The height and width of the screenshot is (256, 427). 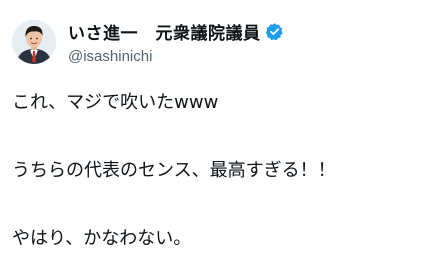 What do you see at coordinates (34, 42) in the screenshot?
I see `avatar` at bounding box center [34, 42].